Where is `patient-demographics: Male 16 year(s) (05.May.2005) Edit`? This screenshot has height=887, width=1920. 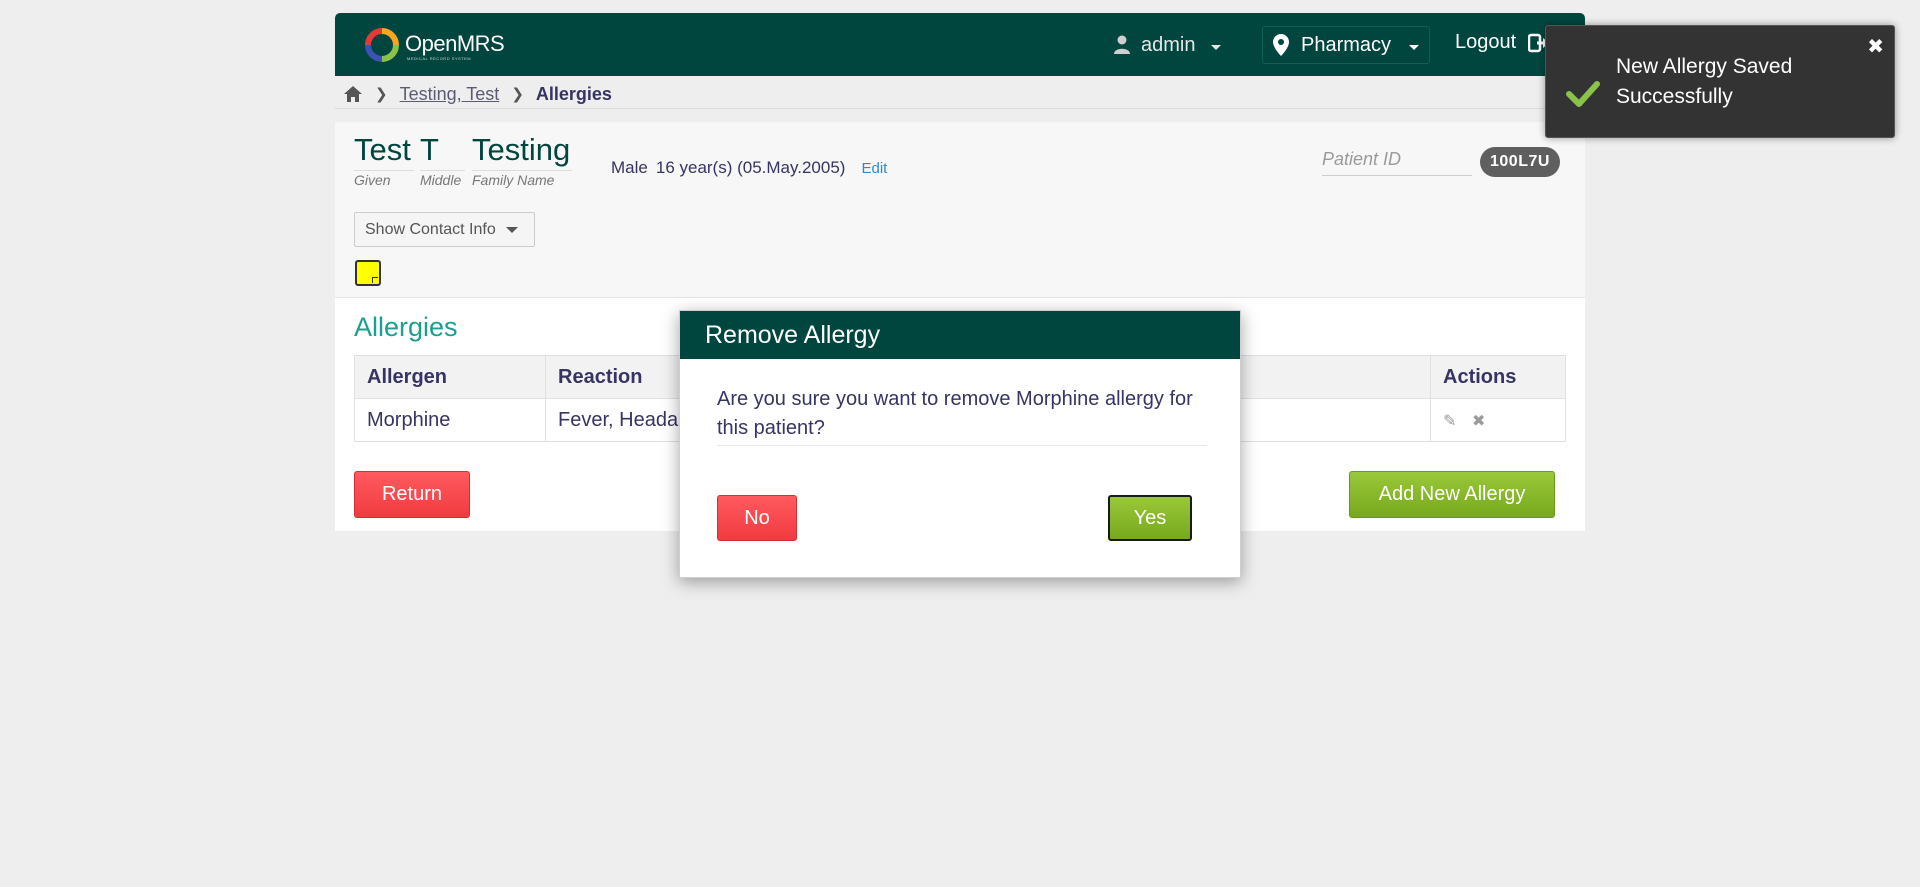 patient-demographics: Male 16 year(s) (05.May.2005) Edit is located at coordinates (749, 168).